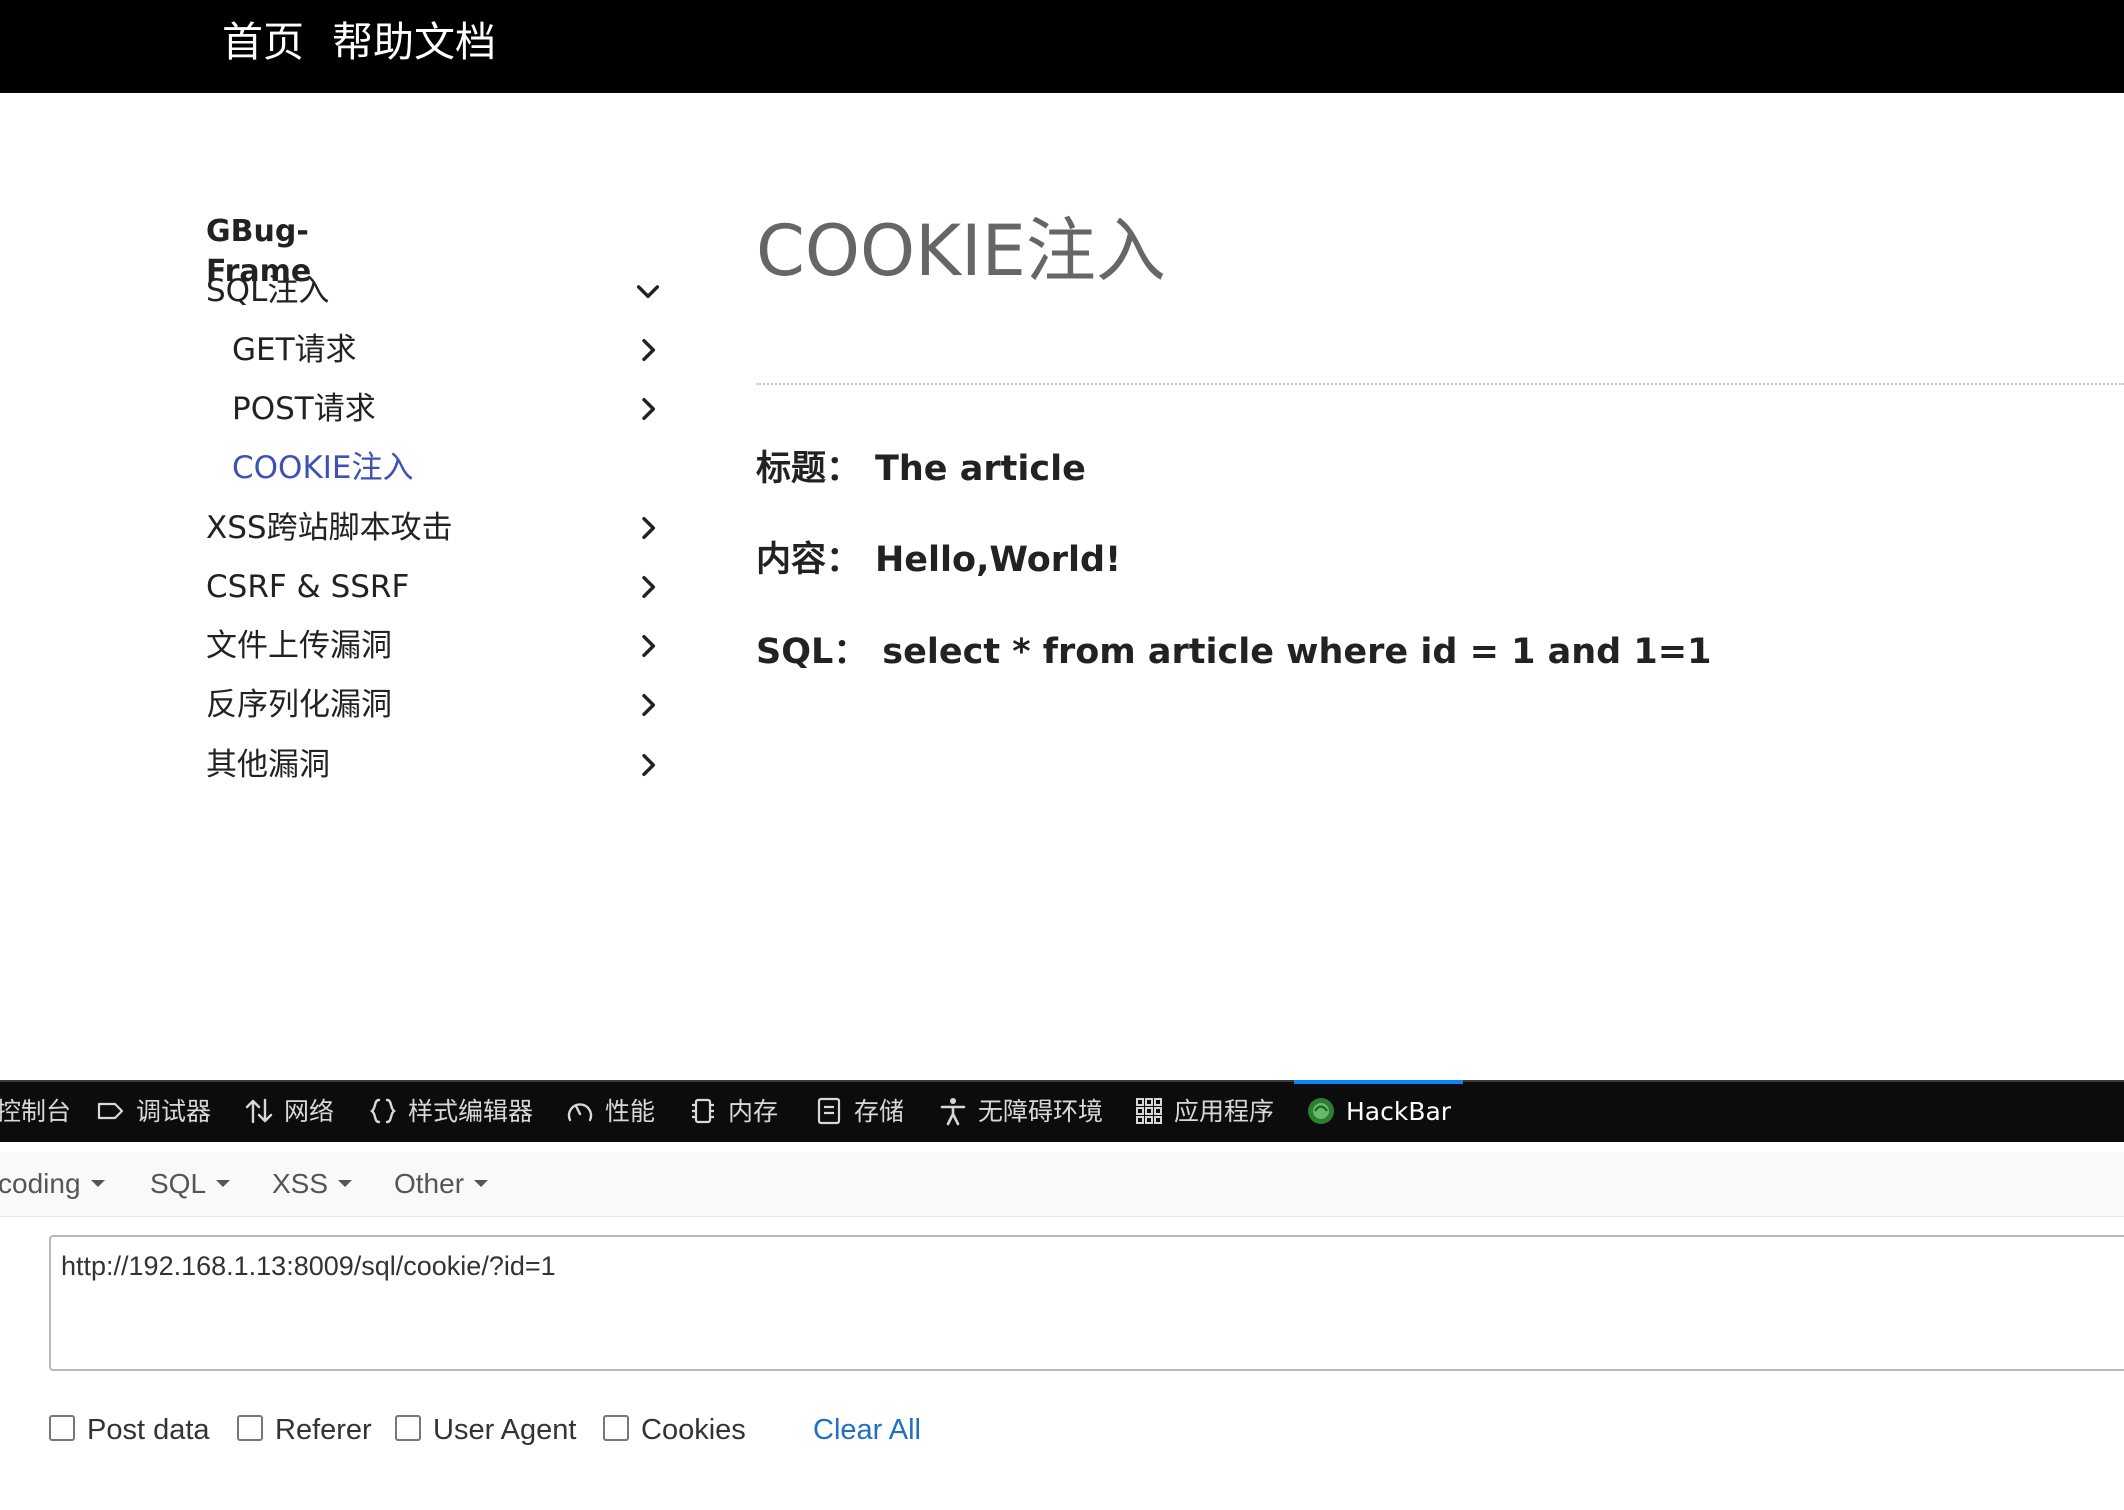 This screenshot has height=1510, width=2124. I want to click on menu-sql: SQL, so click(190, 1184).